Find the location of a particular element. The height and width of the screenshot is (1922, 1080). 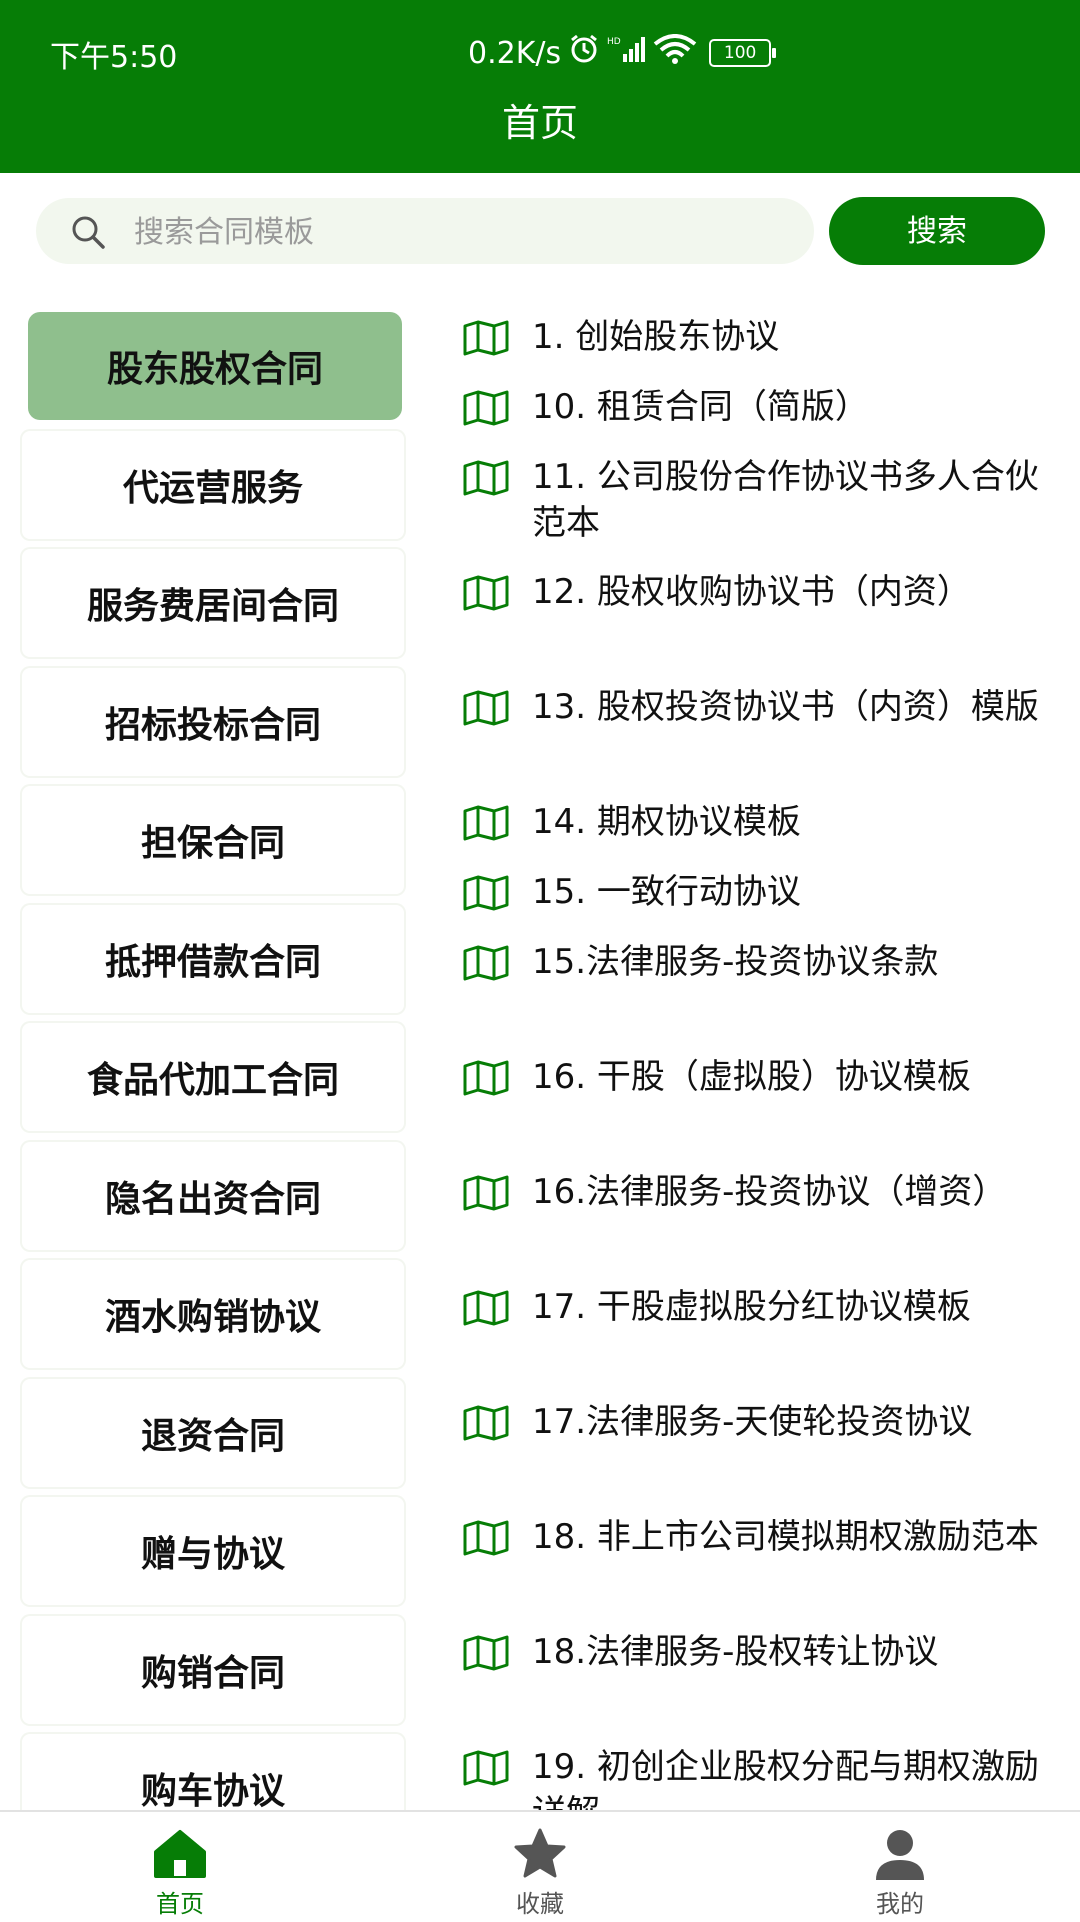

category-item: 食品代加工合同 is located at coordinates (213, 1077).